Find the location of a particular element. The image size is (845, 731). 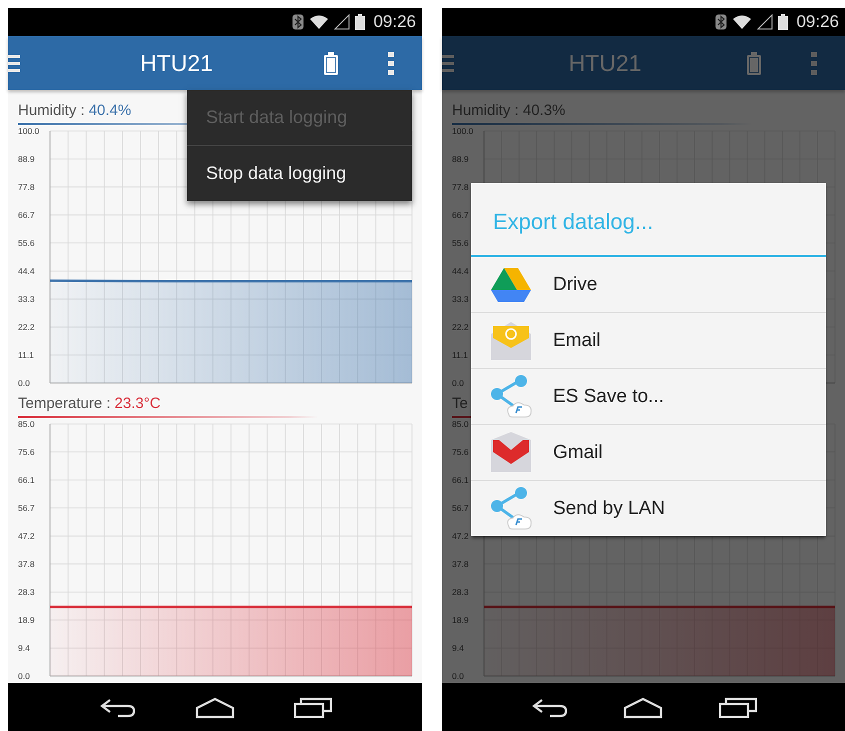

menu-item: Stop data logging is located at coordinates (299, 173).